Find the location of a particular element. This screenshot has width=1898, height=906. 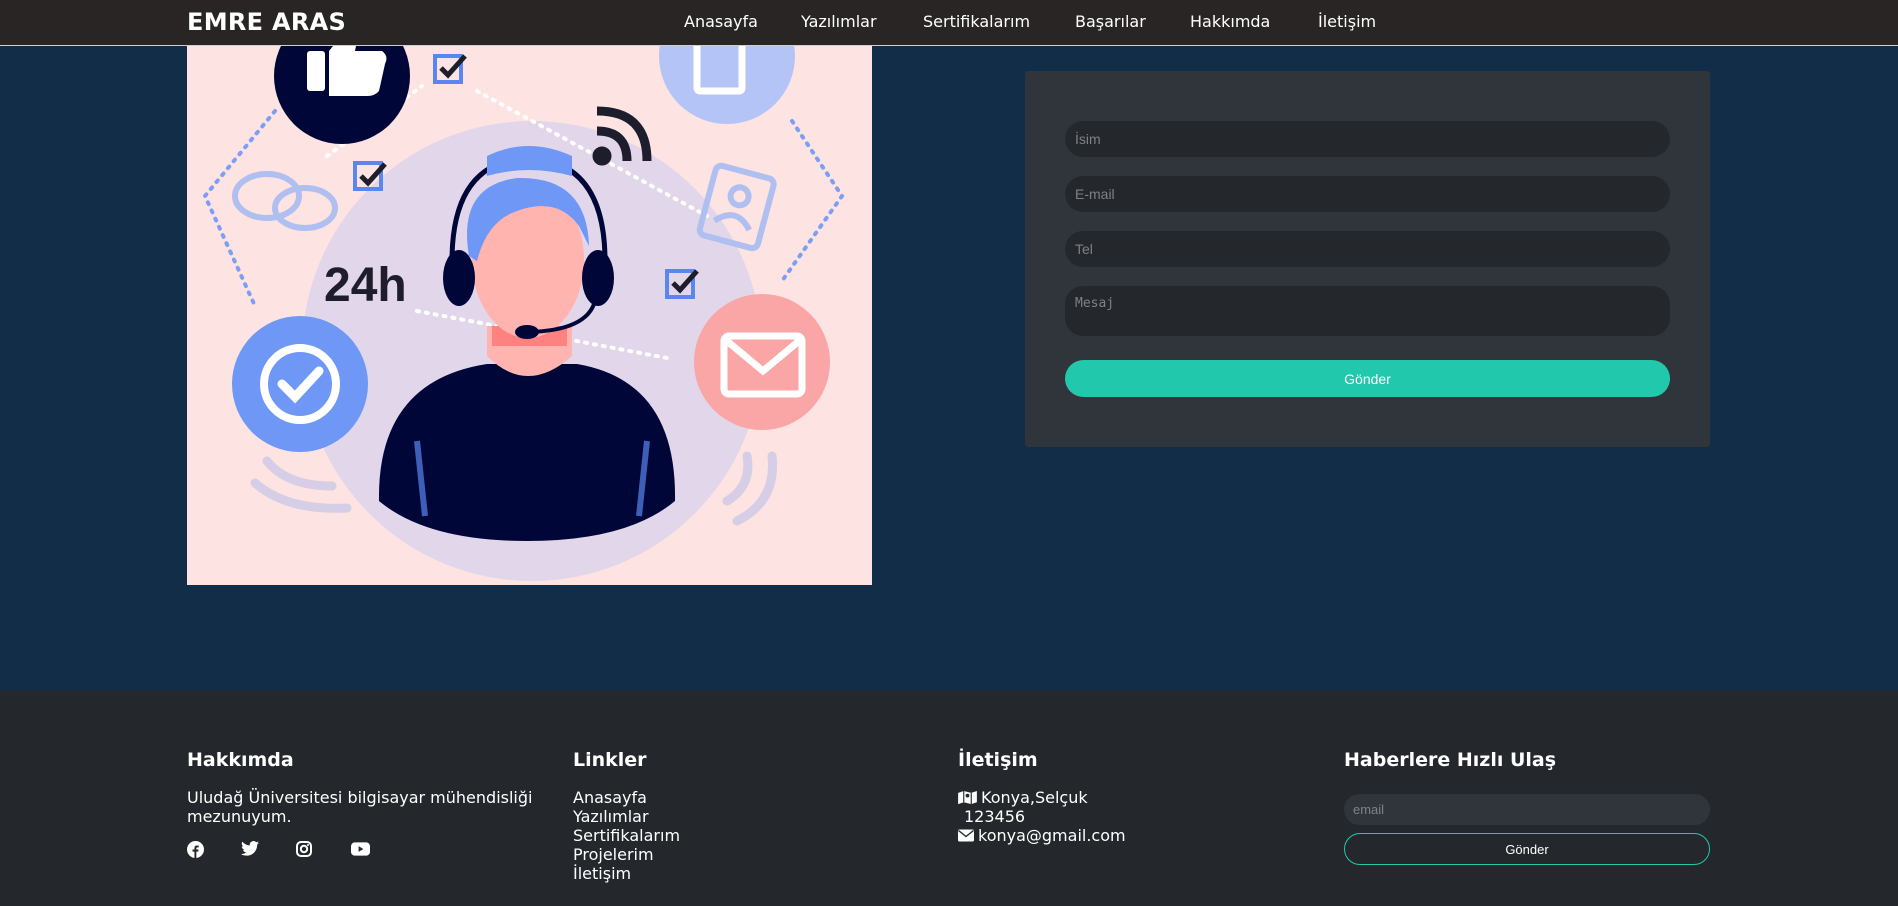

phone-text: 123456 is located at coordinates (995, 816).